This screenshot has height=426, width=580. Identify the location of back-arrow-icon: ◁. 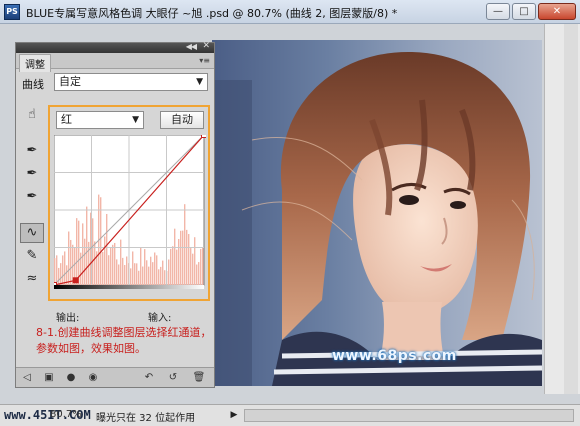
(27, 377).